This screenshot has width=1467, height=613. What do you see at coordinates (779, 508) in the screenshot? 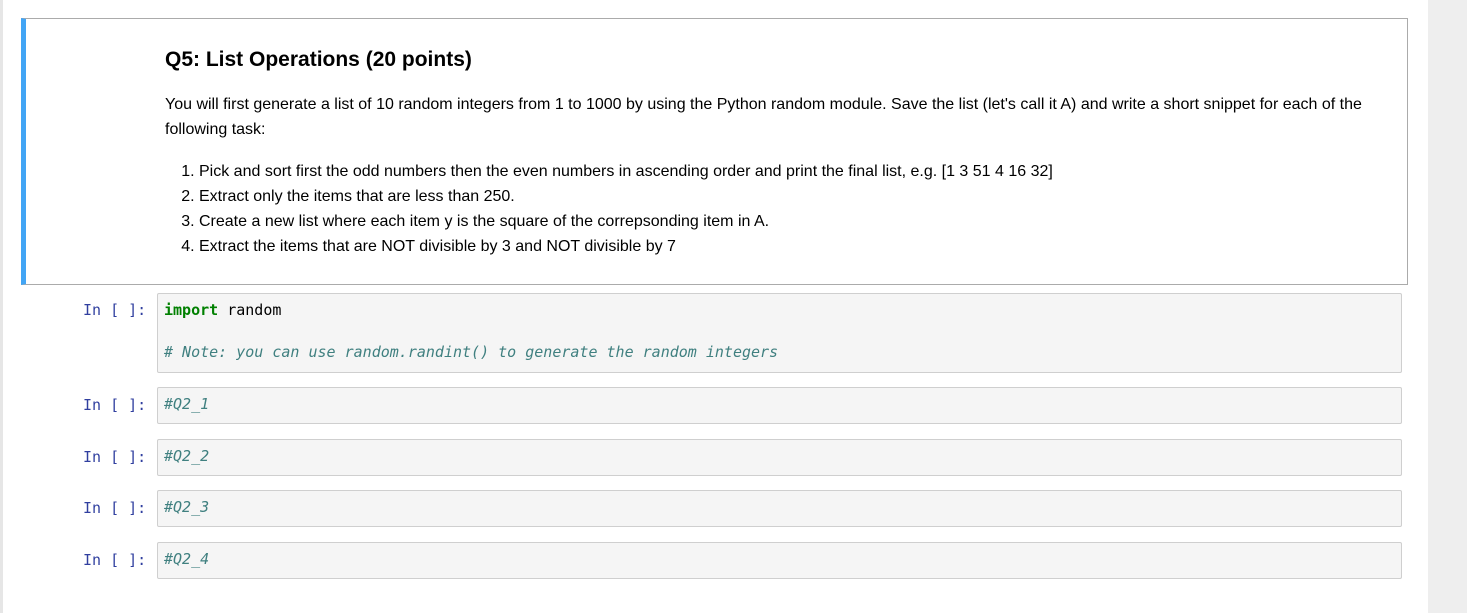
I see `code-cell-q2-3: #Q2_3` at bounding box center [779, 508].